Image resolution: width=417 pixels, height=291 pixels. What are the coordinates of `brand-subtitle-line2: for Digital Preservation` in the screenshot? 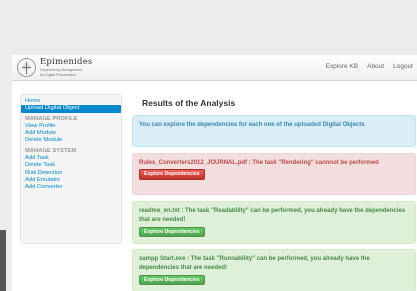 It's located at (58, 74).